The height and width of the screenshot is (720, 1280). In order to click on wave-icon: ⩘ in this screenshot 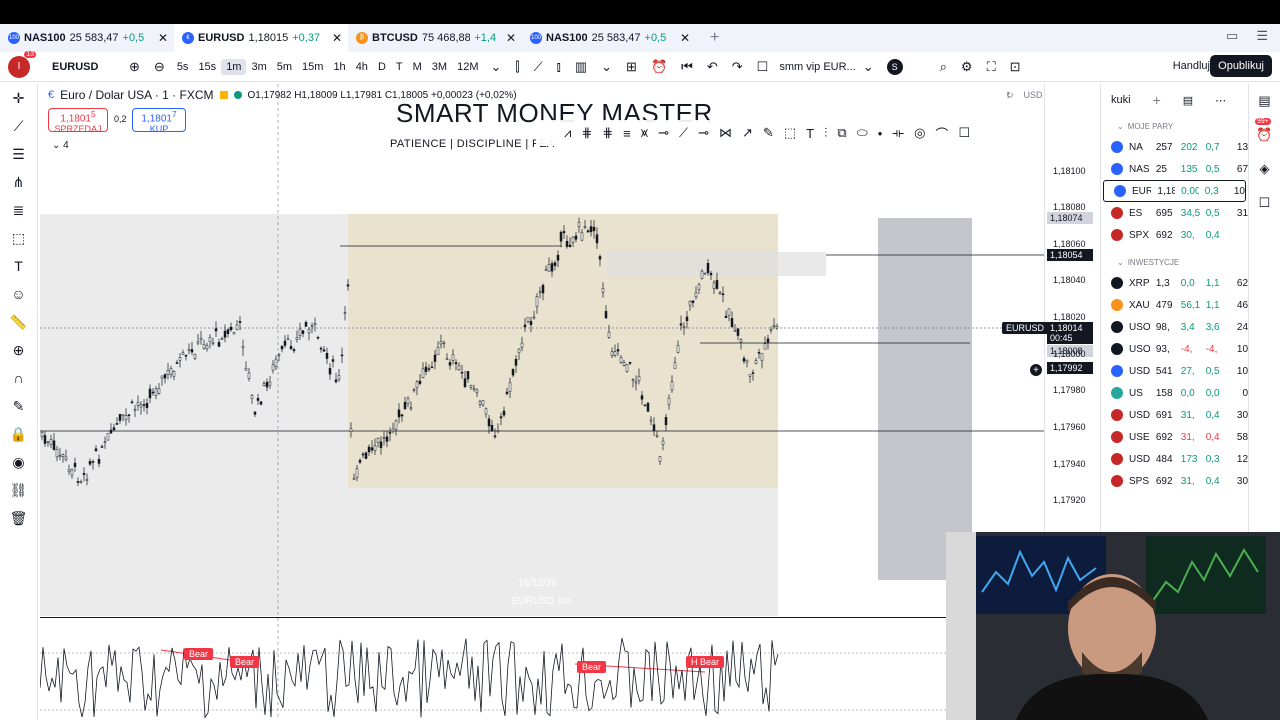, I will do `click(567, 133)`.